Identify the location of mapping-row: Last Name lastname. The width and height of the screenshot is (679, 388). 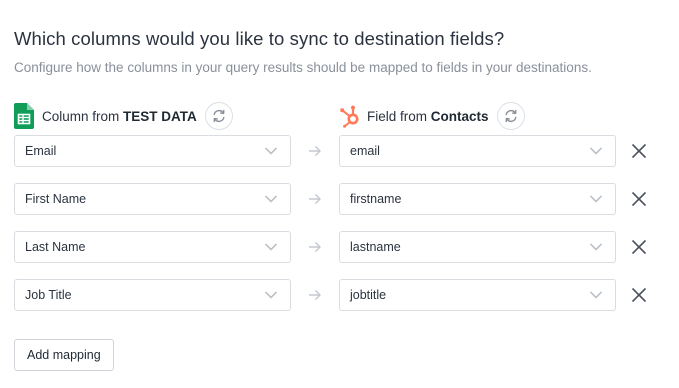
(346, 255).